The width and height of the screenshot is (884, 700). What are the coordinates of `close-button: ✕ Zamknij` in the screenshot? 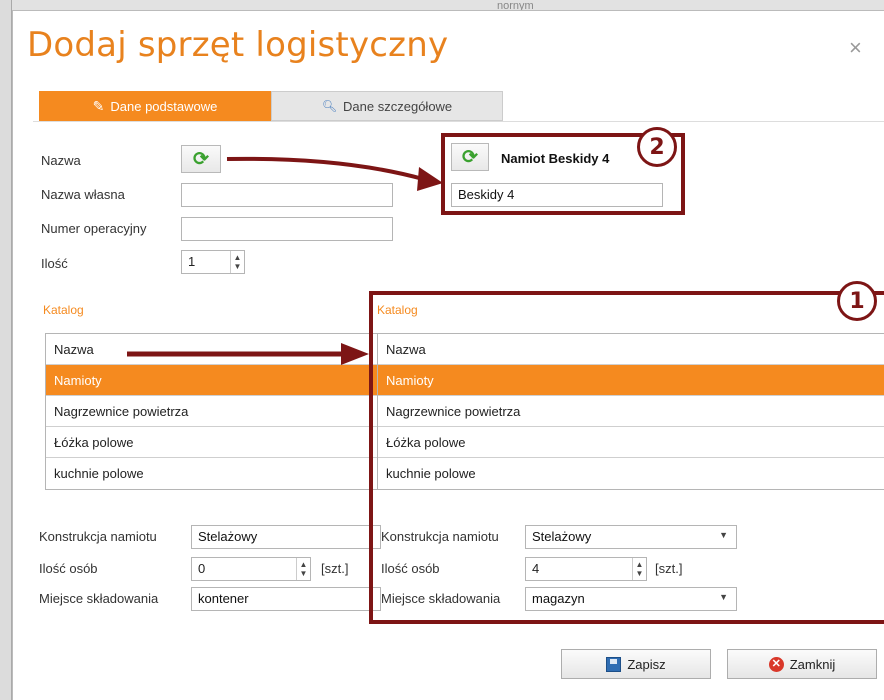 It's located at (802, 664).